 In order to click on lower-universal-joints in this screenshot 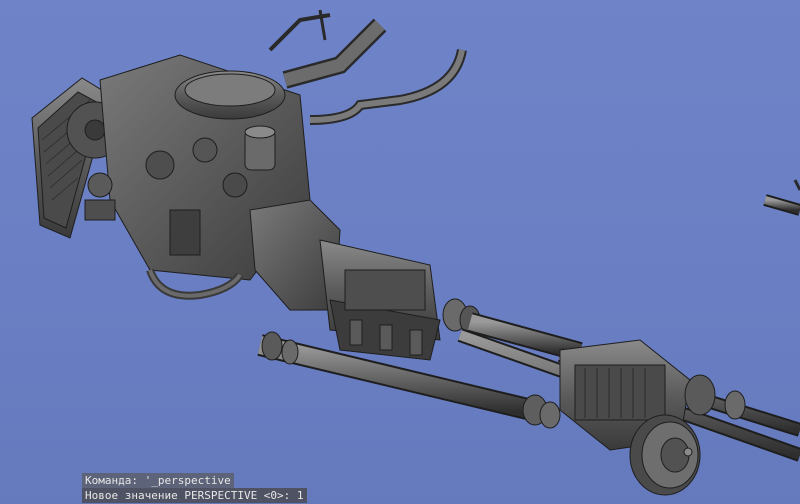, I will do `click(541, 411)`.